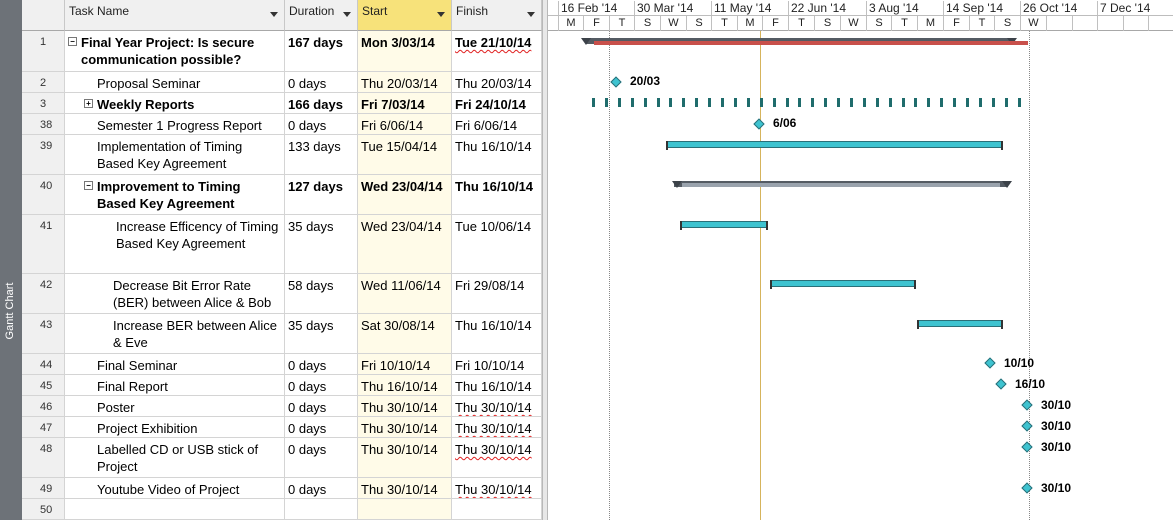 This screenshot has height=520, width=1173. I want to click on row-id: 49, so click(43, 488).